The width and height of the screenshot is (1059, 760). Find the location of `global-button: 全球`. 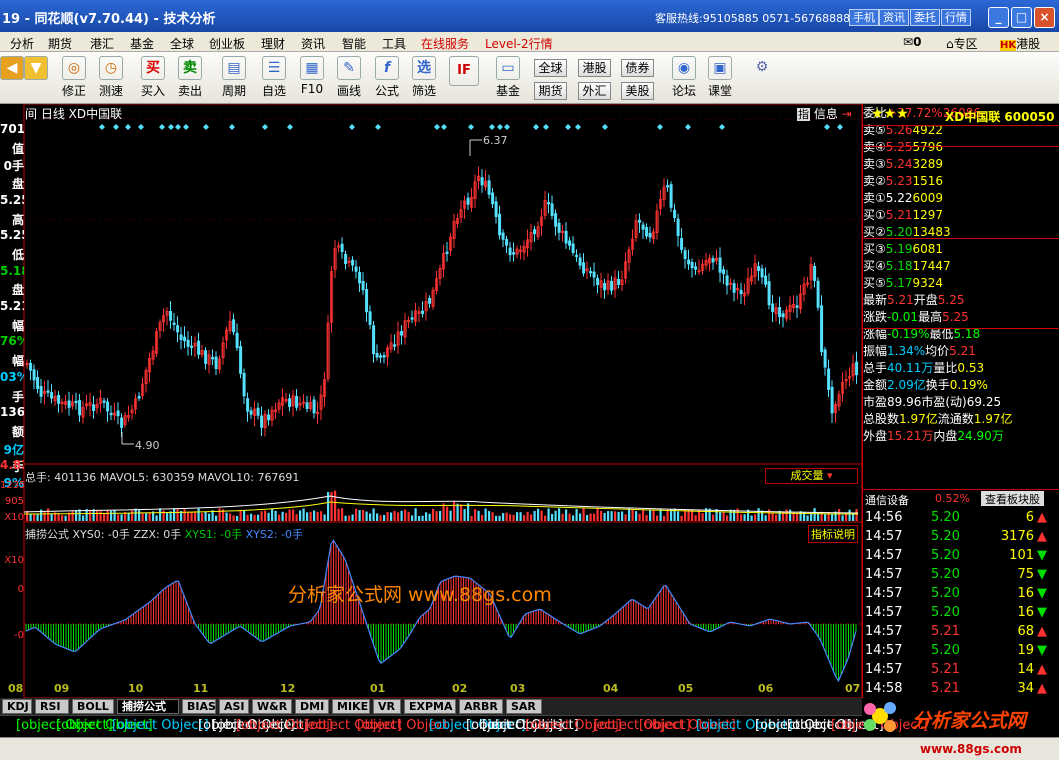

global-button: 全球 is located at coordinates (550, 68).